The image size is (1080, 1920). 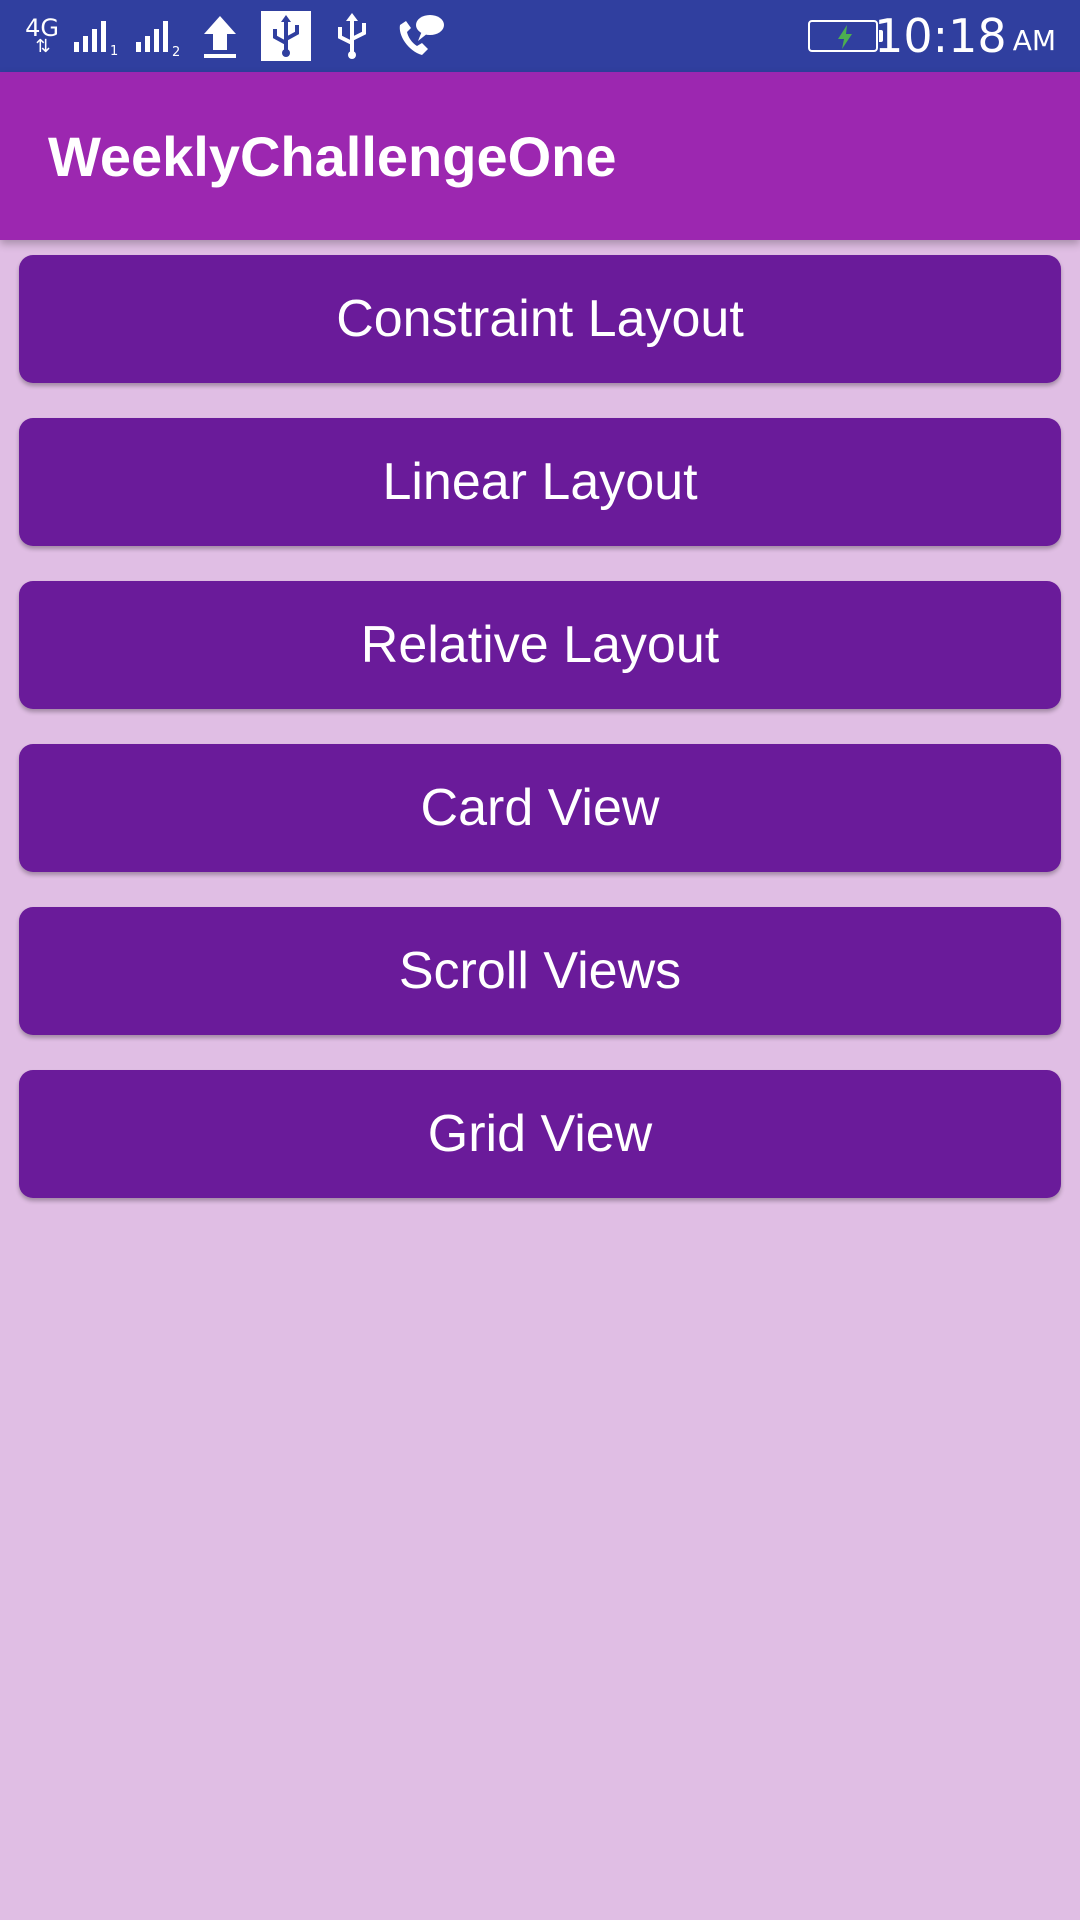 I want to click on battery-charging-icon, so click(x=845, y=36).